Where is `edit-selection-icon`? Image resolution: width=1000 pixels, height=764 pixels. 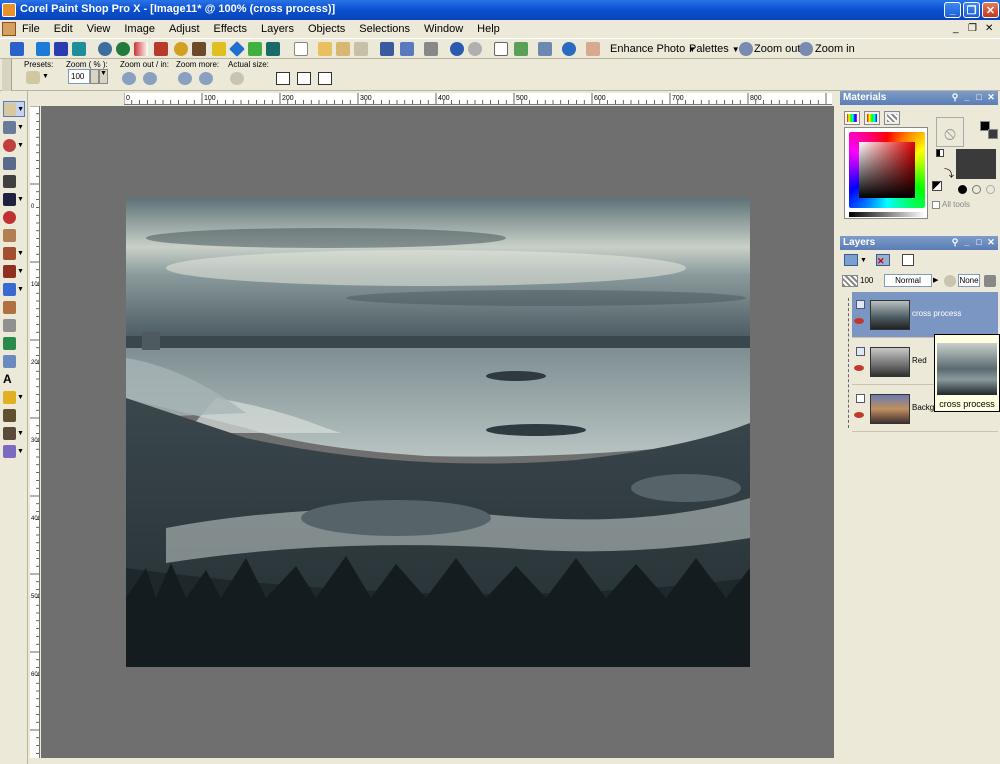
edit-selection-icon is located at coordinates (908, 260).